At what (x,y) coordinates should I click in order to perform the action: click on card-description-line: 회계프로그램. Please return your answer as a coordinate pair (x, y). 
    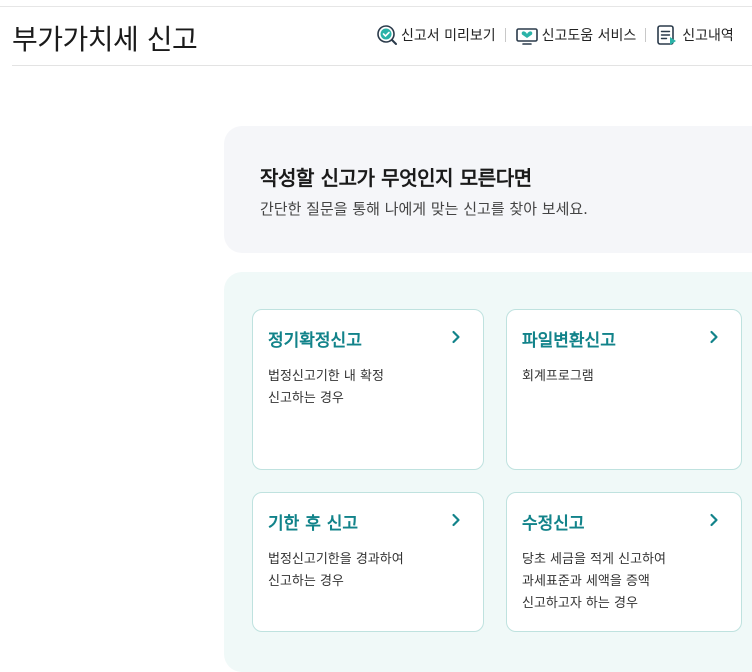
    Looking at the image, I should click on (558, 376).